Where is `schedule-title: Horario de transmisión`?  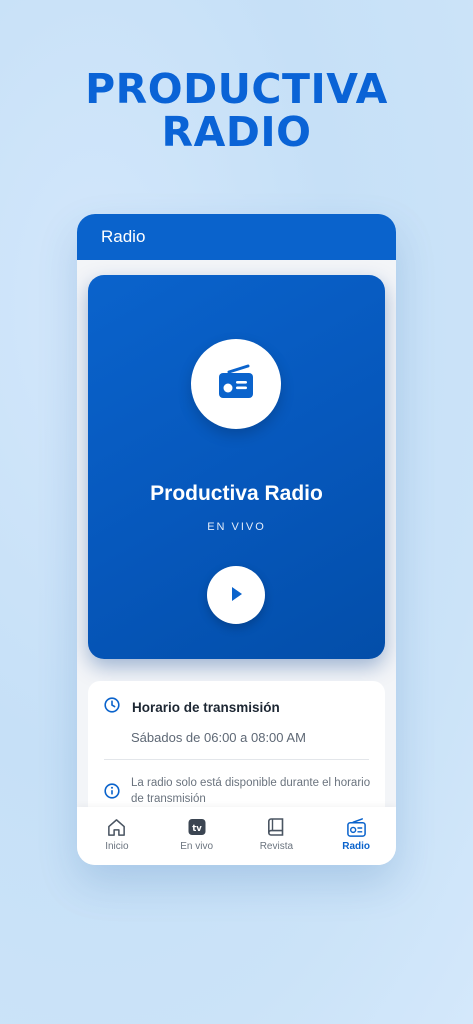
schedule-title: Horario de transmisión is located at coordinates (206, 707).